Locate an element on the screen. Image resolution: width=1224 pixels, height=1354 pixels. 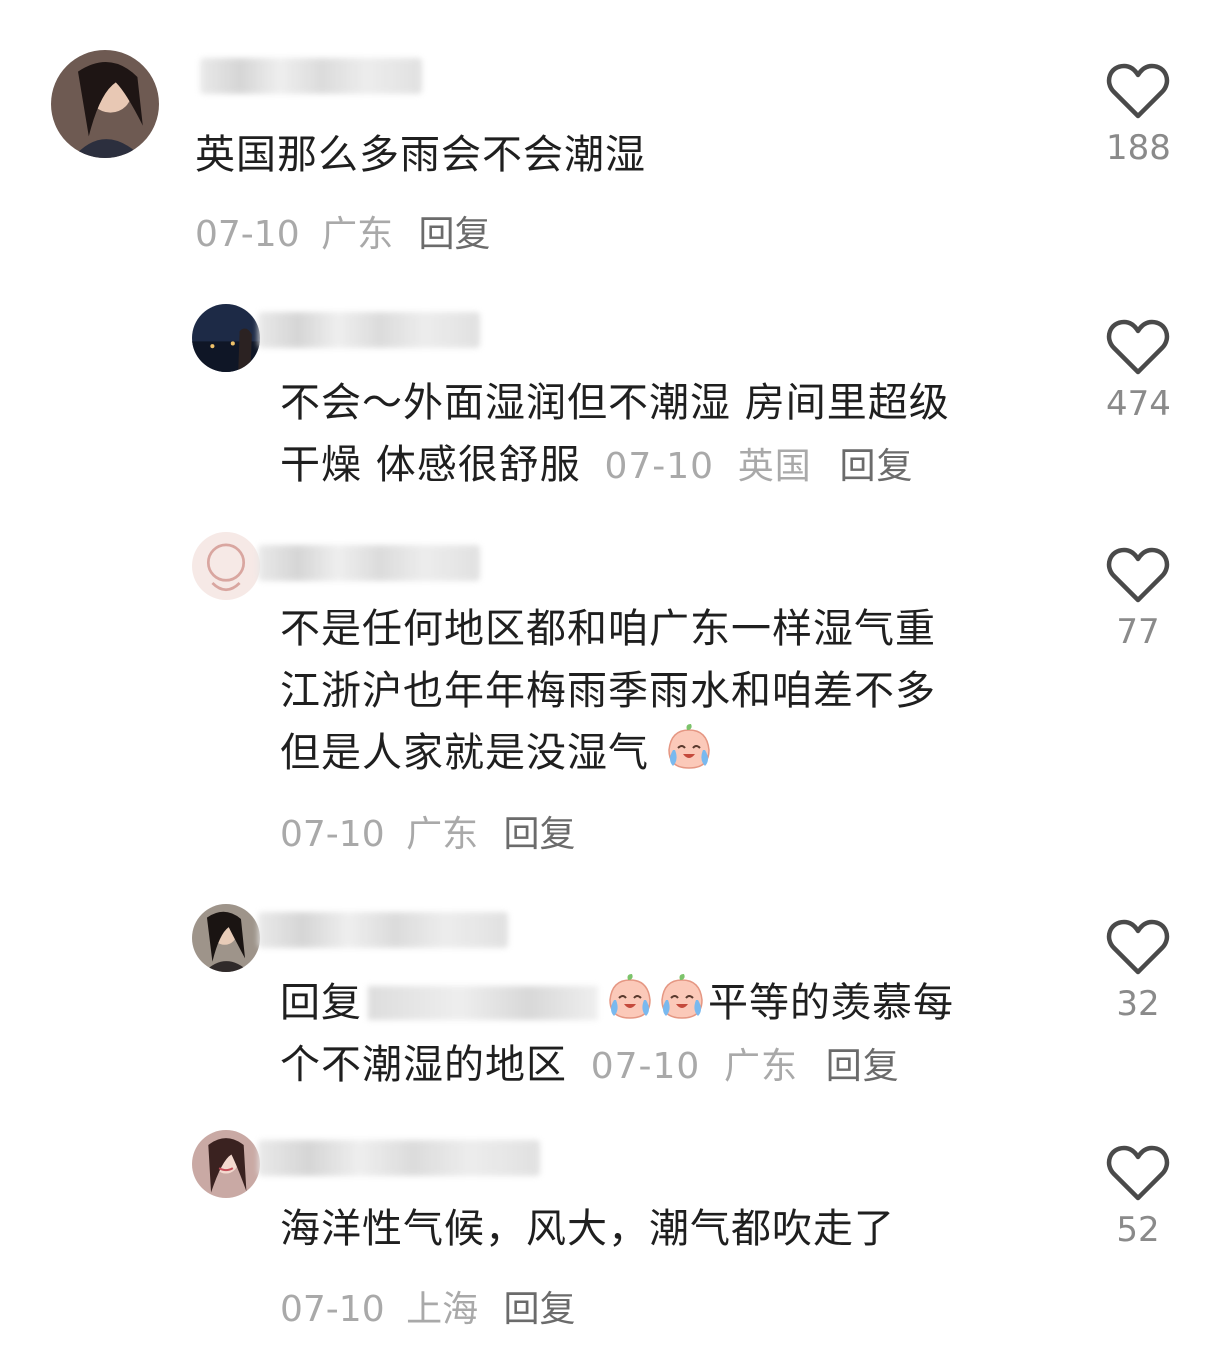
comment-text-fragment: 干燥 体感很舒服 is located at coordinates (430, 465).